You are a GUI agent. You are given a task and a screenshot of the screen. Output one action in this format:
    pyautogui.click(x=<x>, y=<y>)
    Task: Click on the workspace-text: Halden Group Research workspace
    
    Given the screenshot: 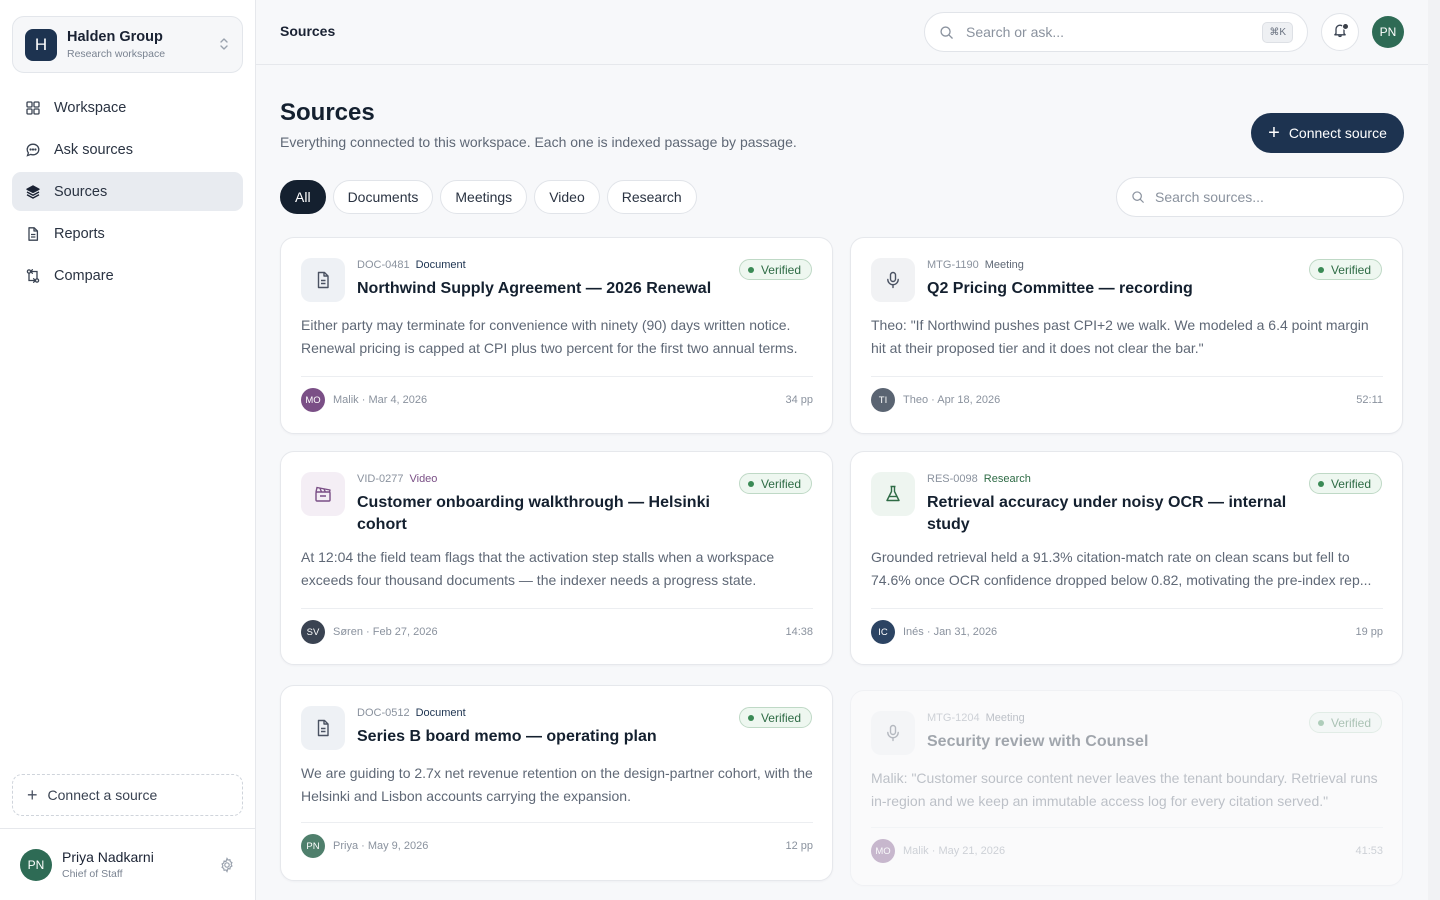 What is the action you would take?
    pyautogui.click(x=142, y=44)
    